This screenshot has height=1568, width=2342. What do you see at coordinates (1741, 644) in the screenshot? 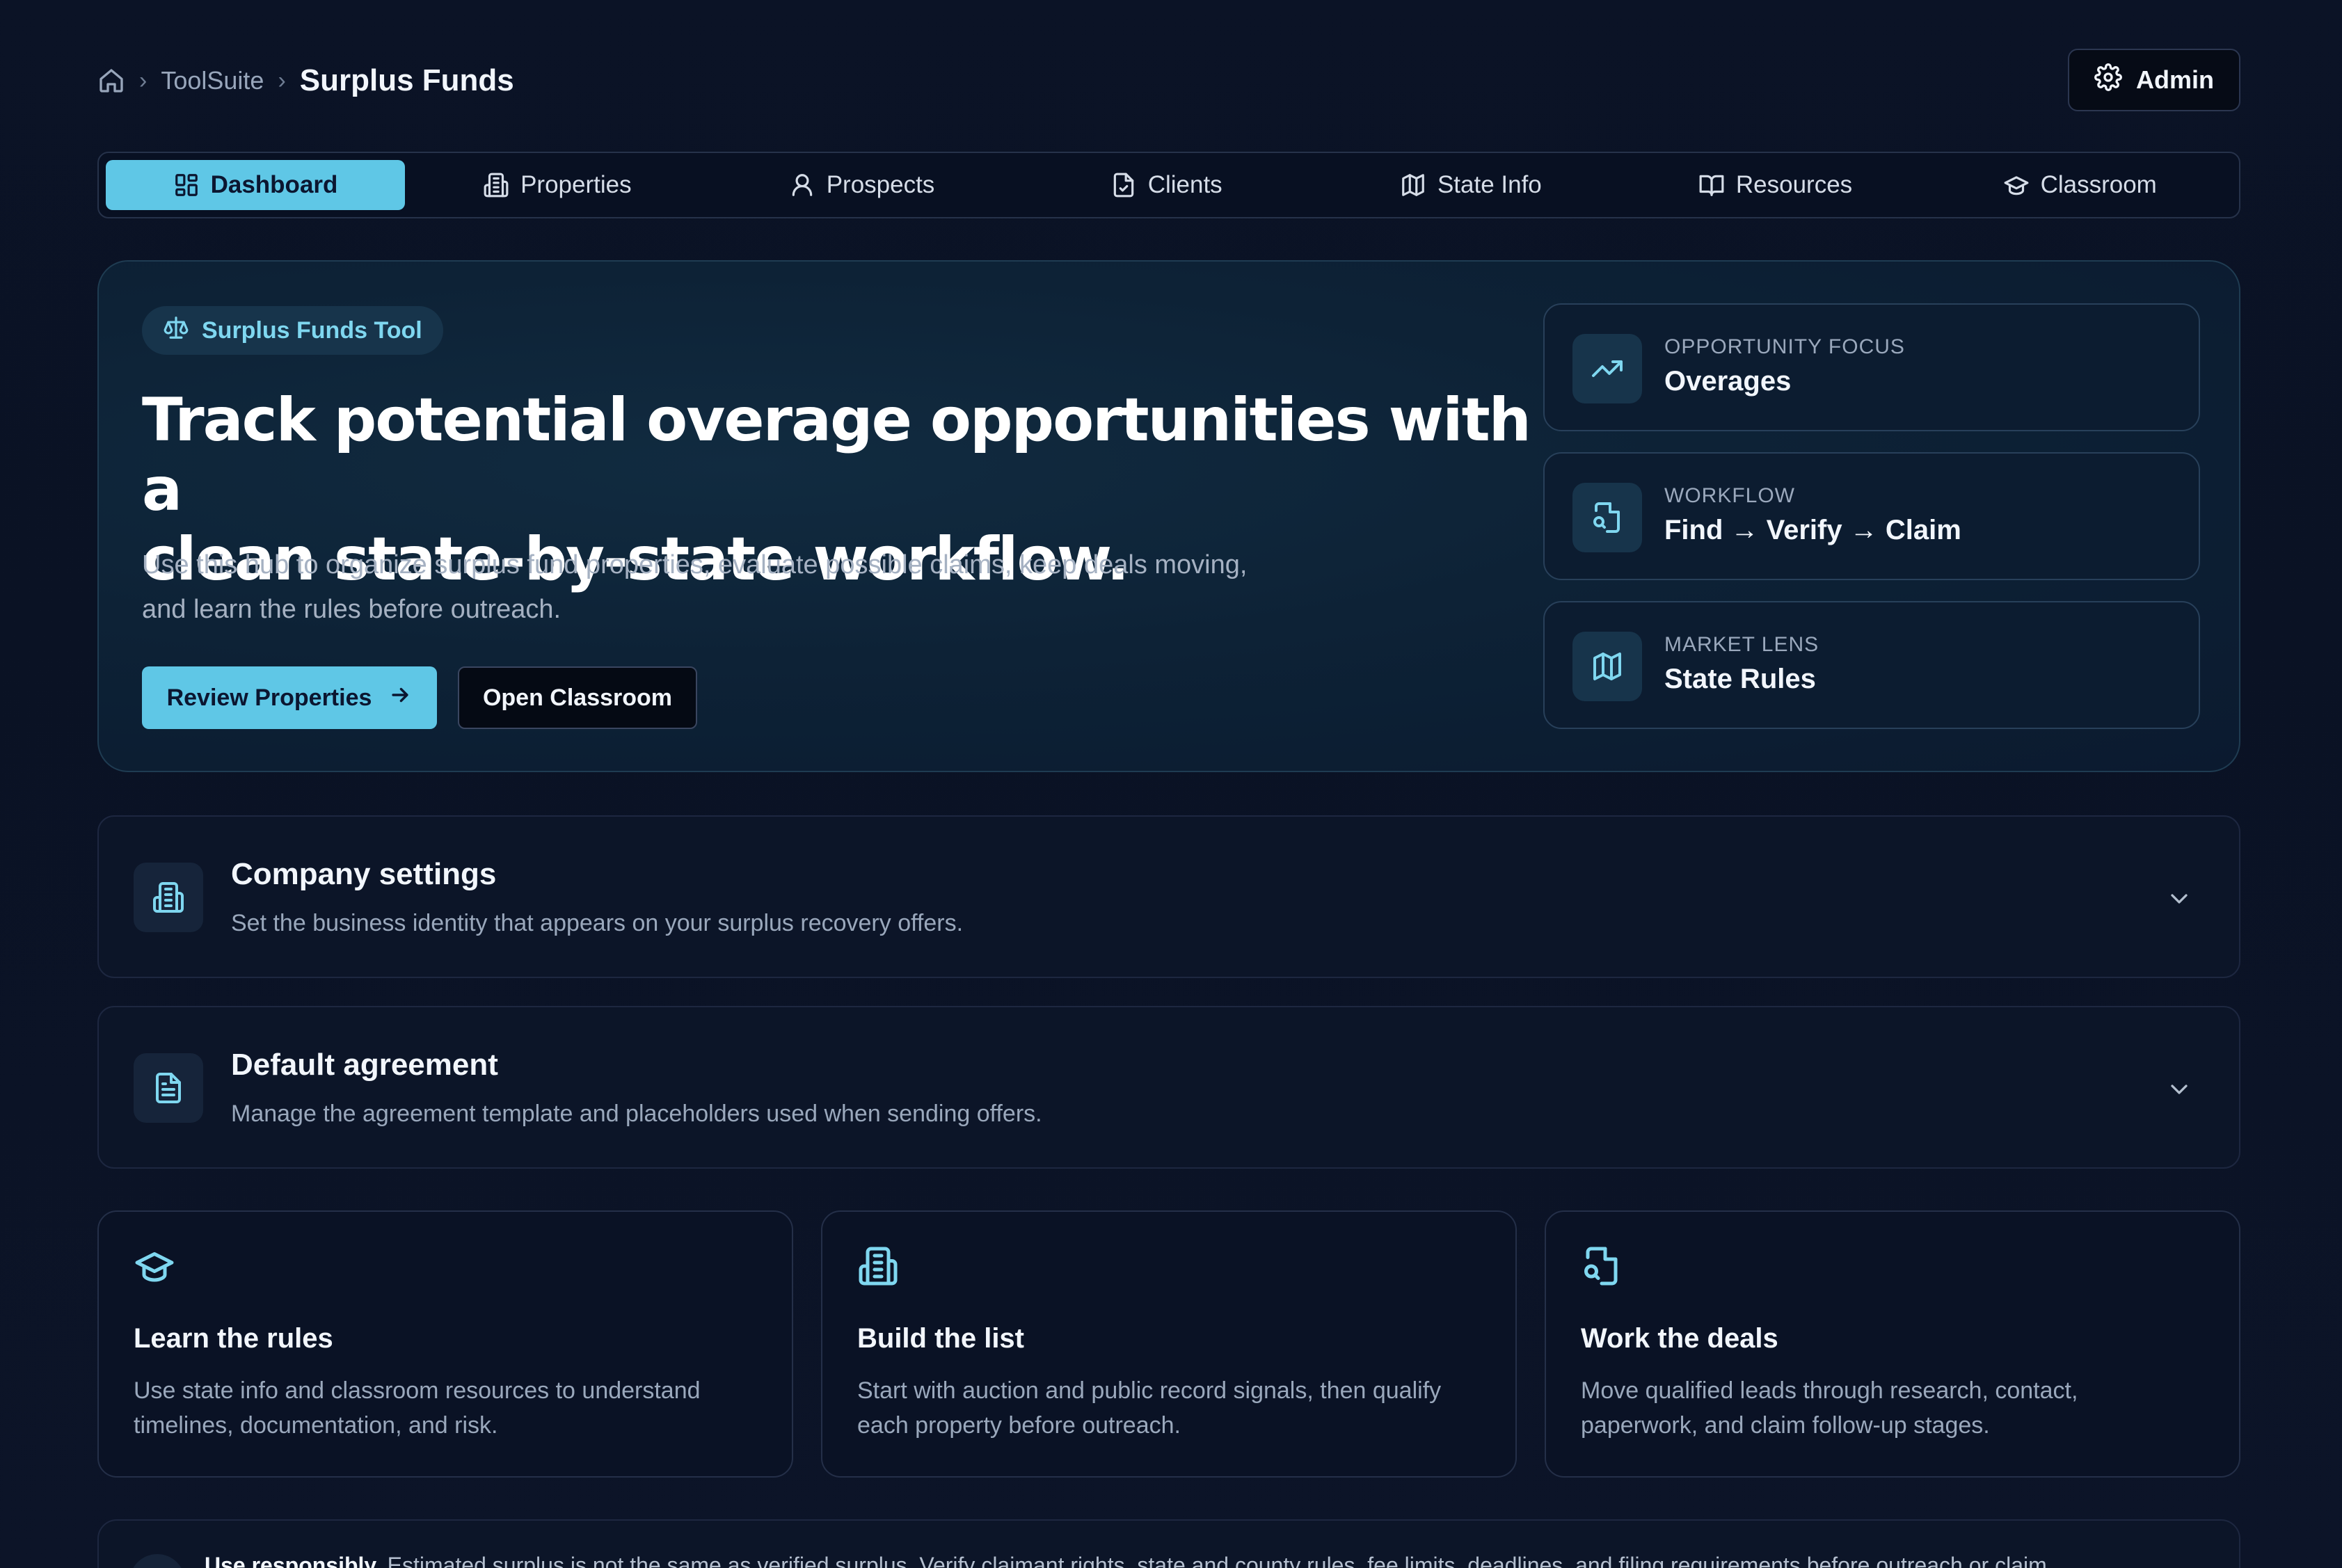
I see `stat-label: MARKET LENS` at bounding box center [1741, 644].